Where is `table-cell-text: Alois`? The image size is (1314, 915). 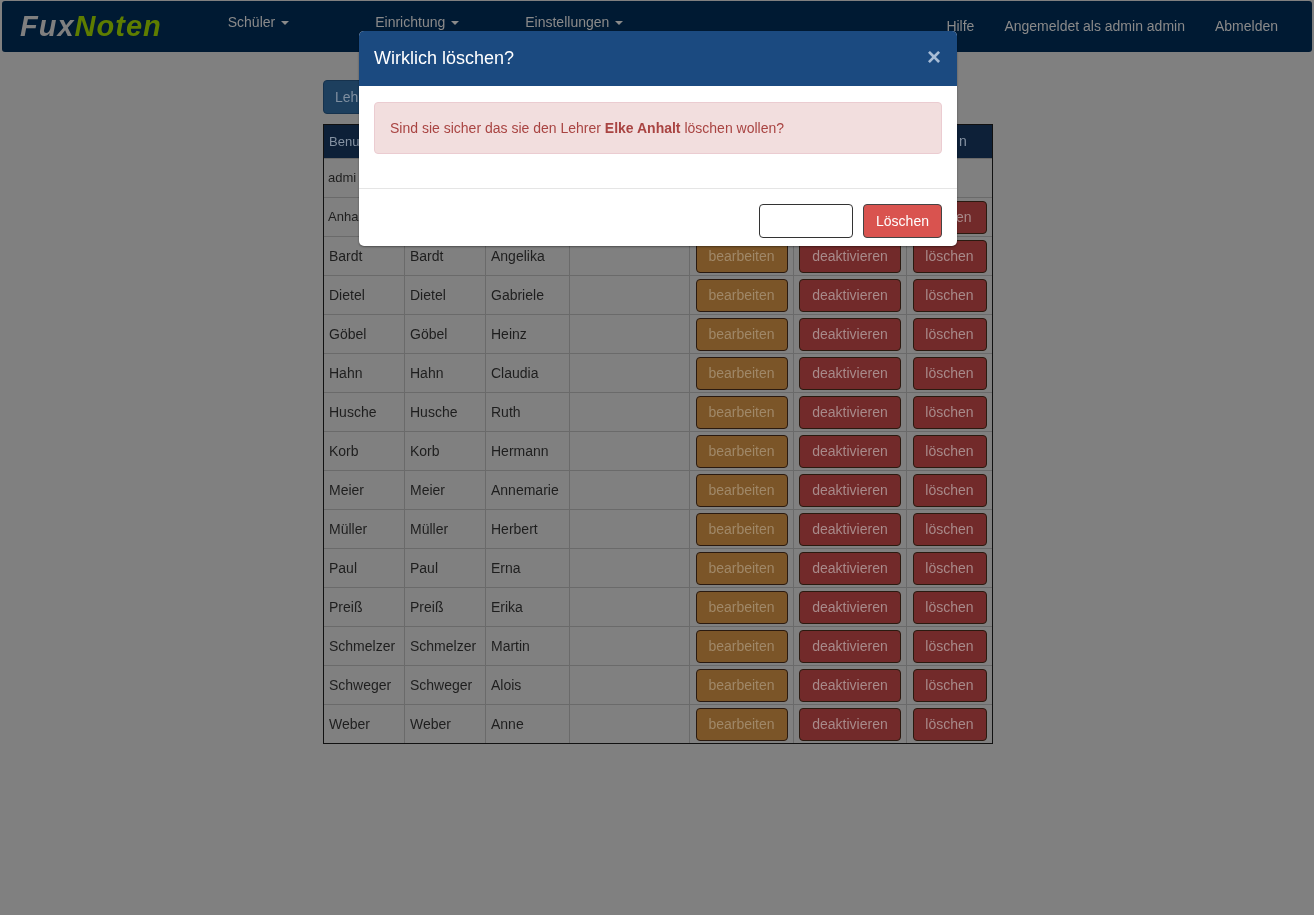 table-cell-text: Alois is located at coordinates (506, 685).